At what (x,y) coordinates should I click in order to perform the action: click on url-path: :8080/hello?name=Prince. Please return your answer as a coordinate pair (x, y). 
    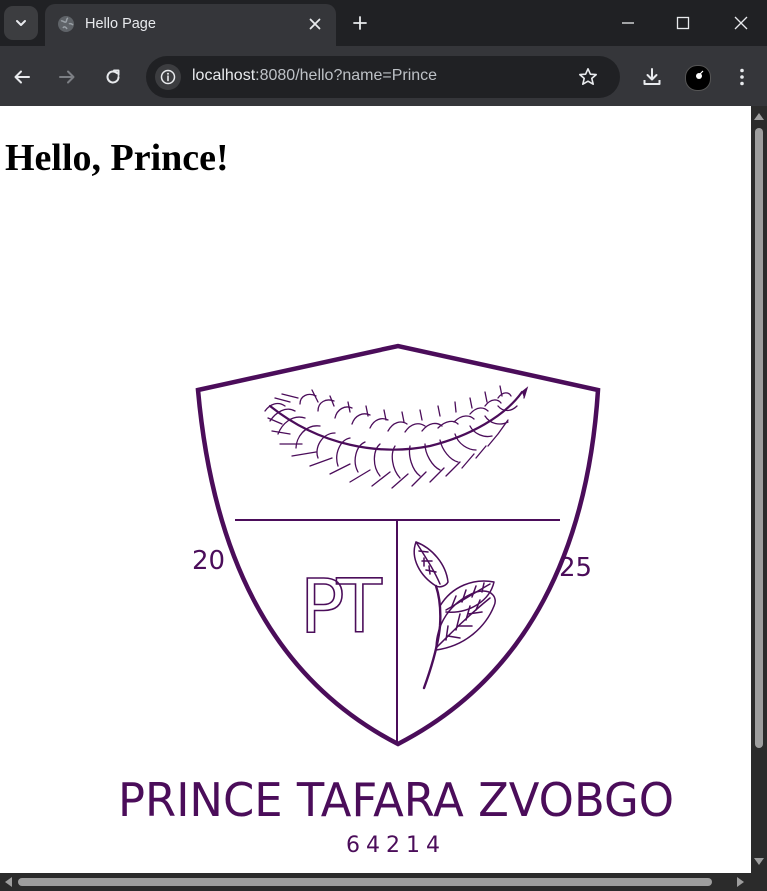
    Looking at the image, I should click on (346, 75).